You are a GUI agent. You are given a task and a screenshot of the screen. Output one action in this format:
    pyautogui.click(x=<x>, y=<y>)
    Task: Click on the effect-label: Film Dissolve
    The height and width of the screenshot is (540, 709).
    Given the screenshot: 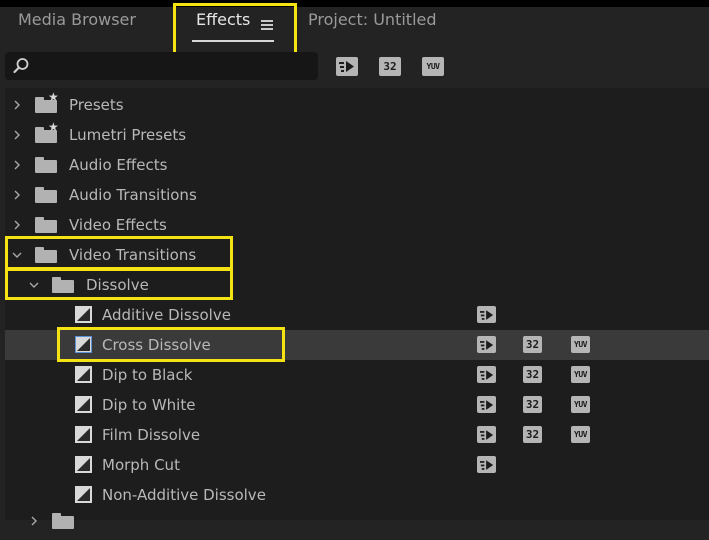 What is the action you would take?
    pyautogui.click(x=151, y=435)
    